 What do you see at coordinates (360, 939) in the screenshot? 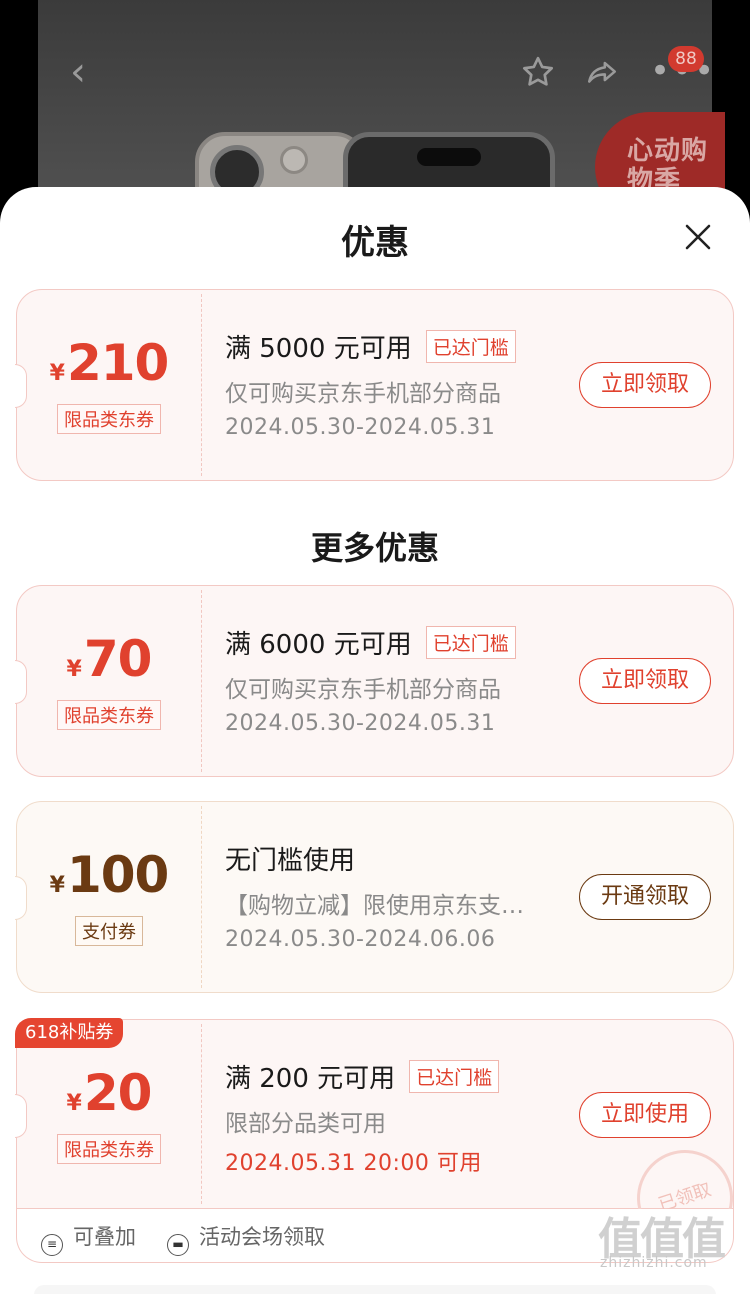
I see `coupon-validity: 2024.05.30-2024.06.06` at bounding box center [360, 939].